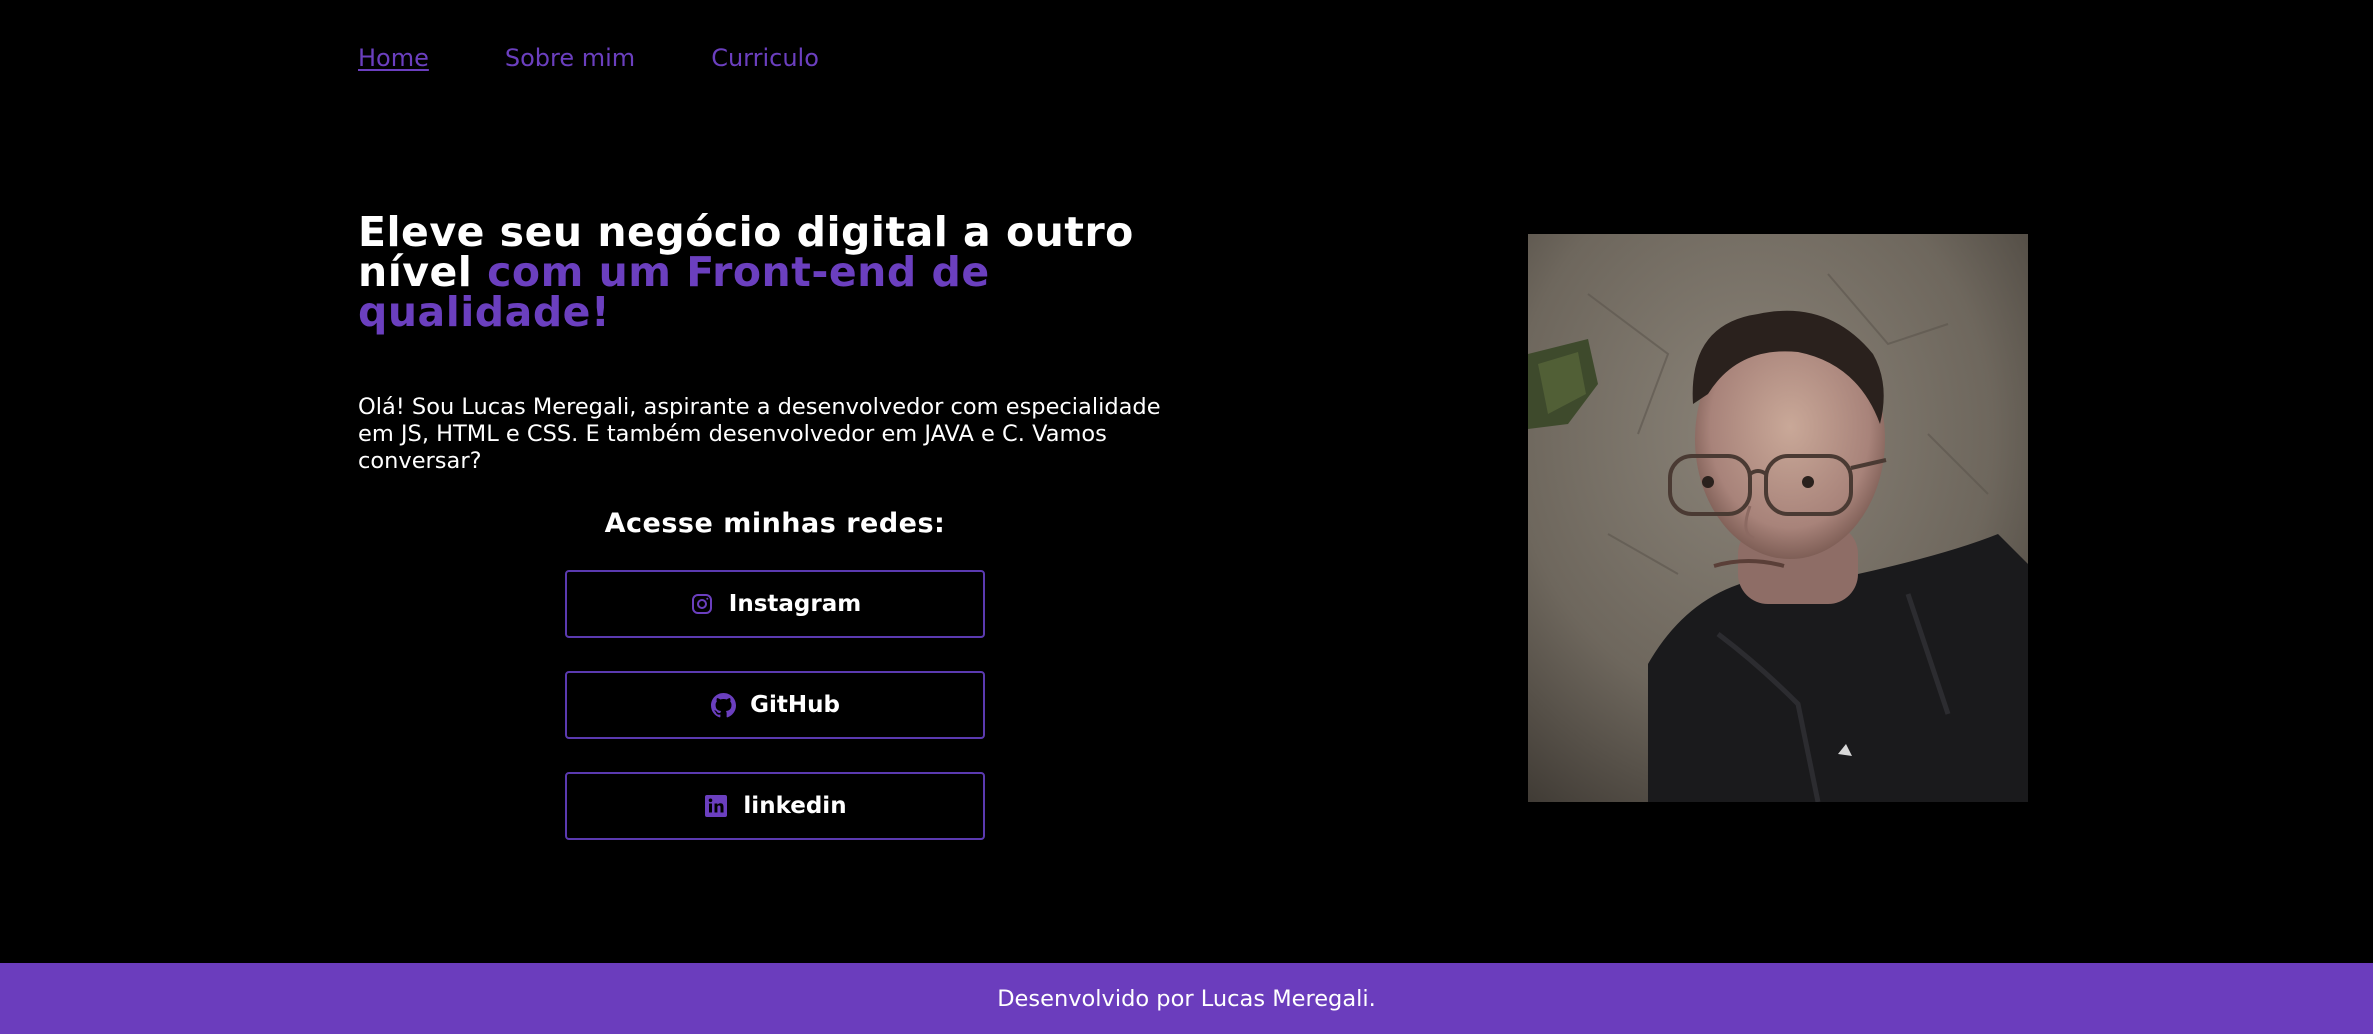 The image size is (2373, 1034). I want to click on github-icon, so click(723, 705).